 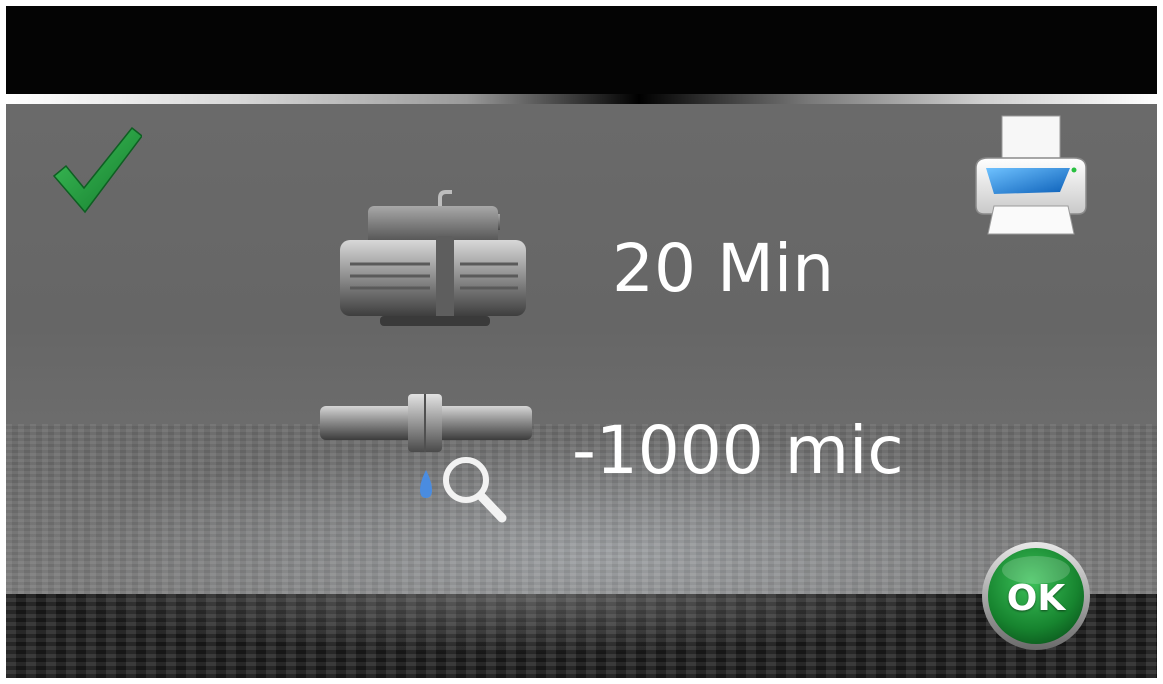 What do you see at coordinates (581, 50) in the screenshot?
I see `header-bar` at bounding box center [581, 50].